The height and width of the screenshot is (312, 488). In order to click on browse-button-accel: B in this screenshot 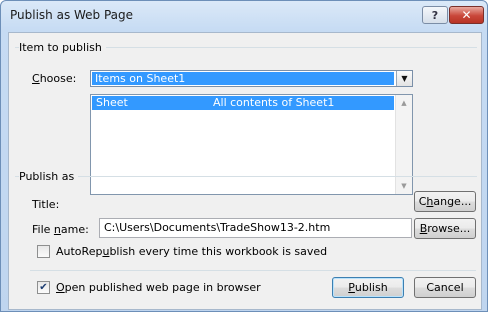, I will do `click(423, 228)`.